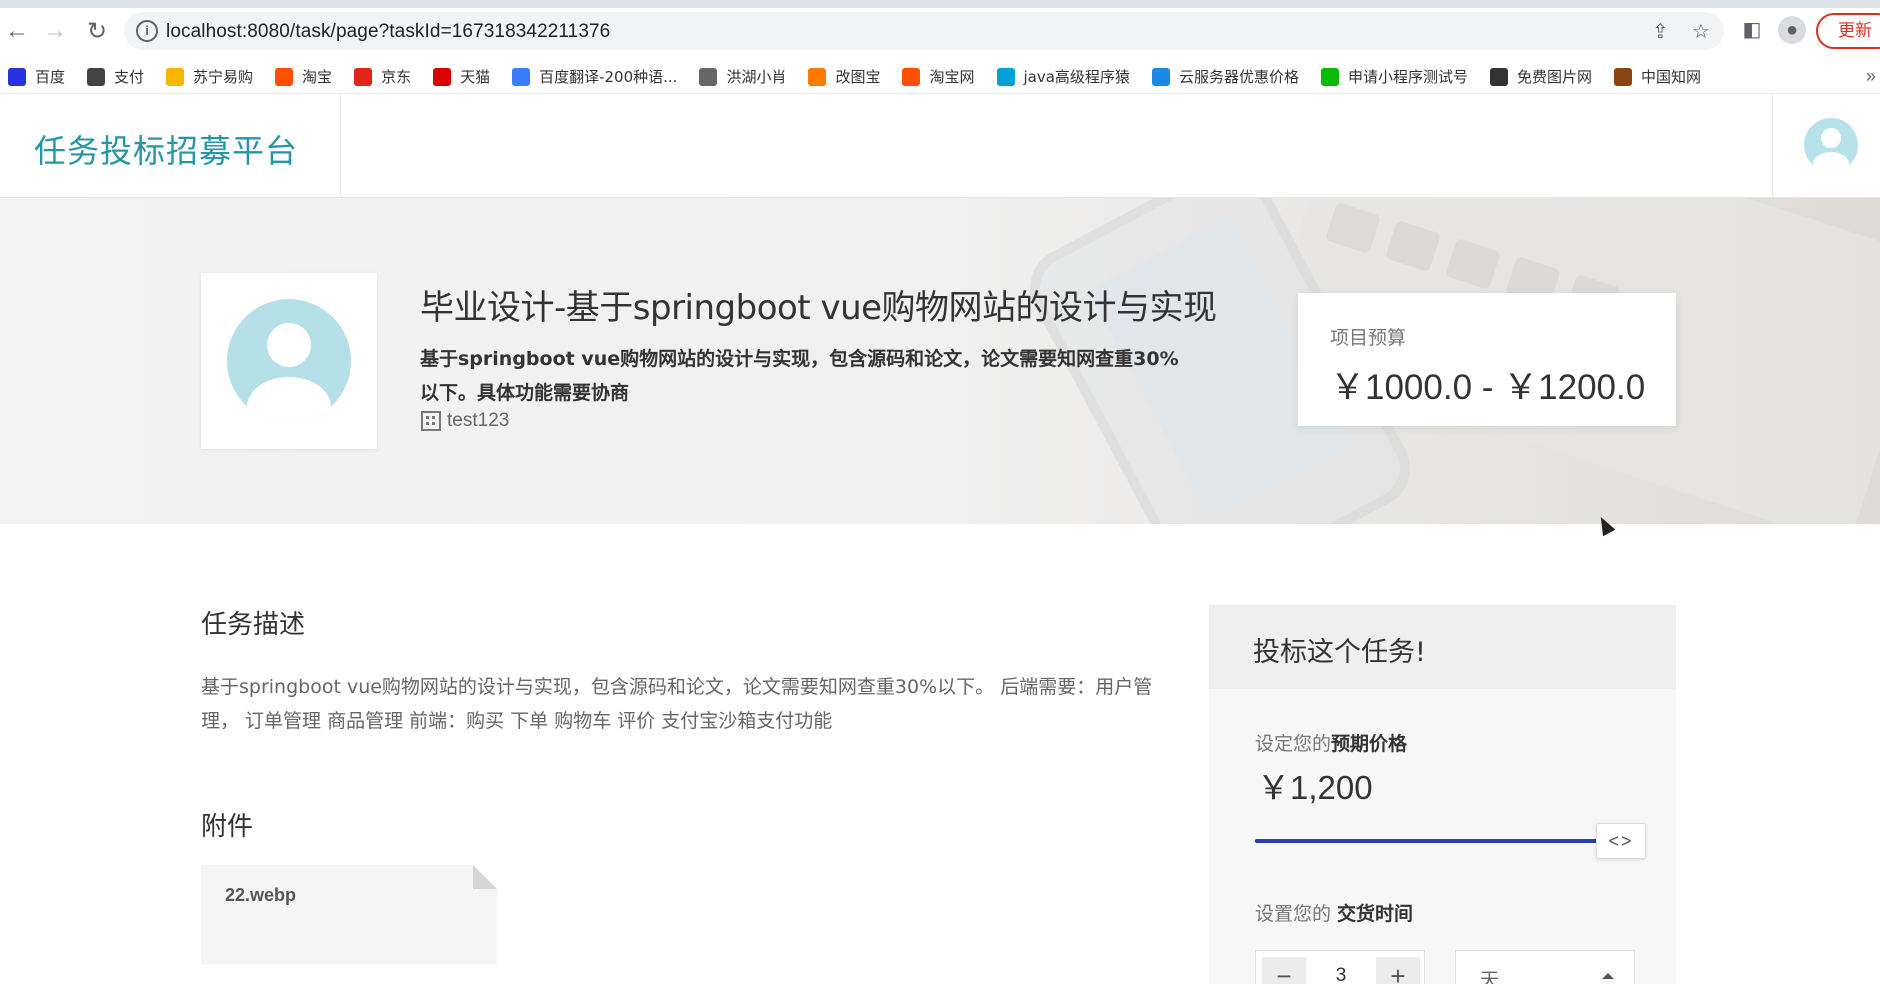 The image size is (1880, 984). I want to click on bookmark-item: 百度, so click(36, 76).